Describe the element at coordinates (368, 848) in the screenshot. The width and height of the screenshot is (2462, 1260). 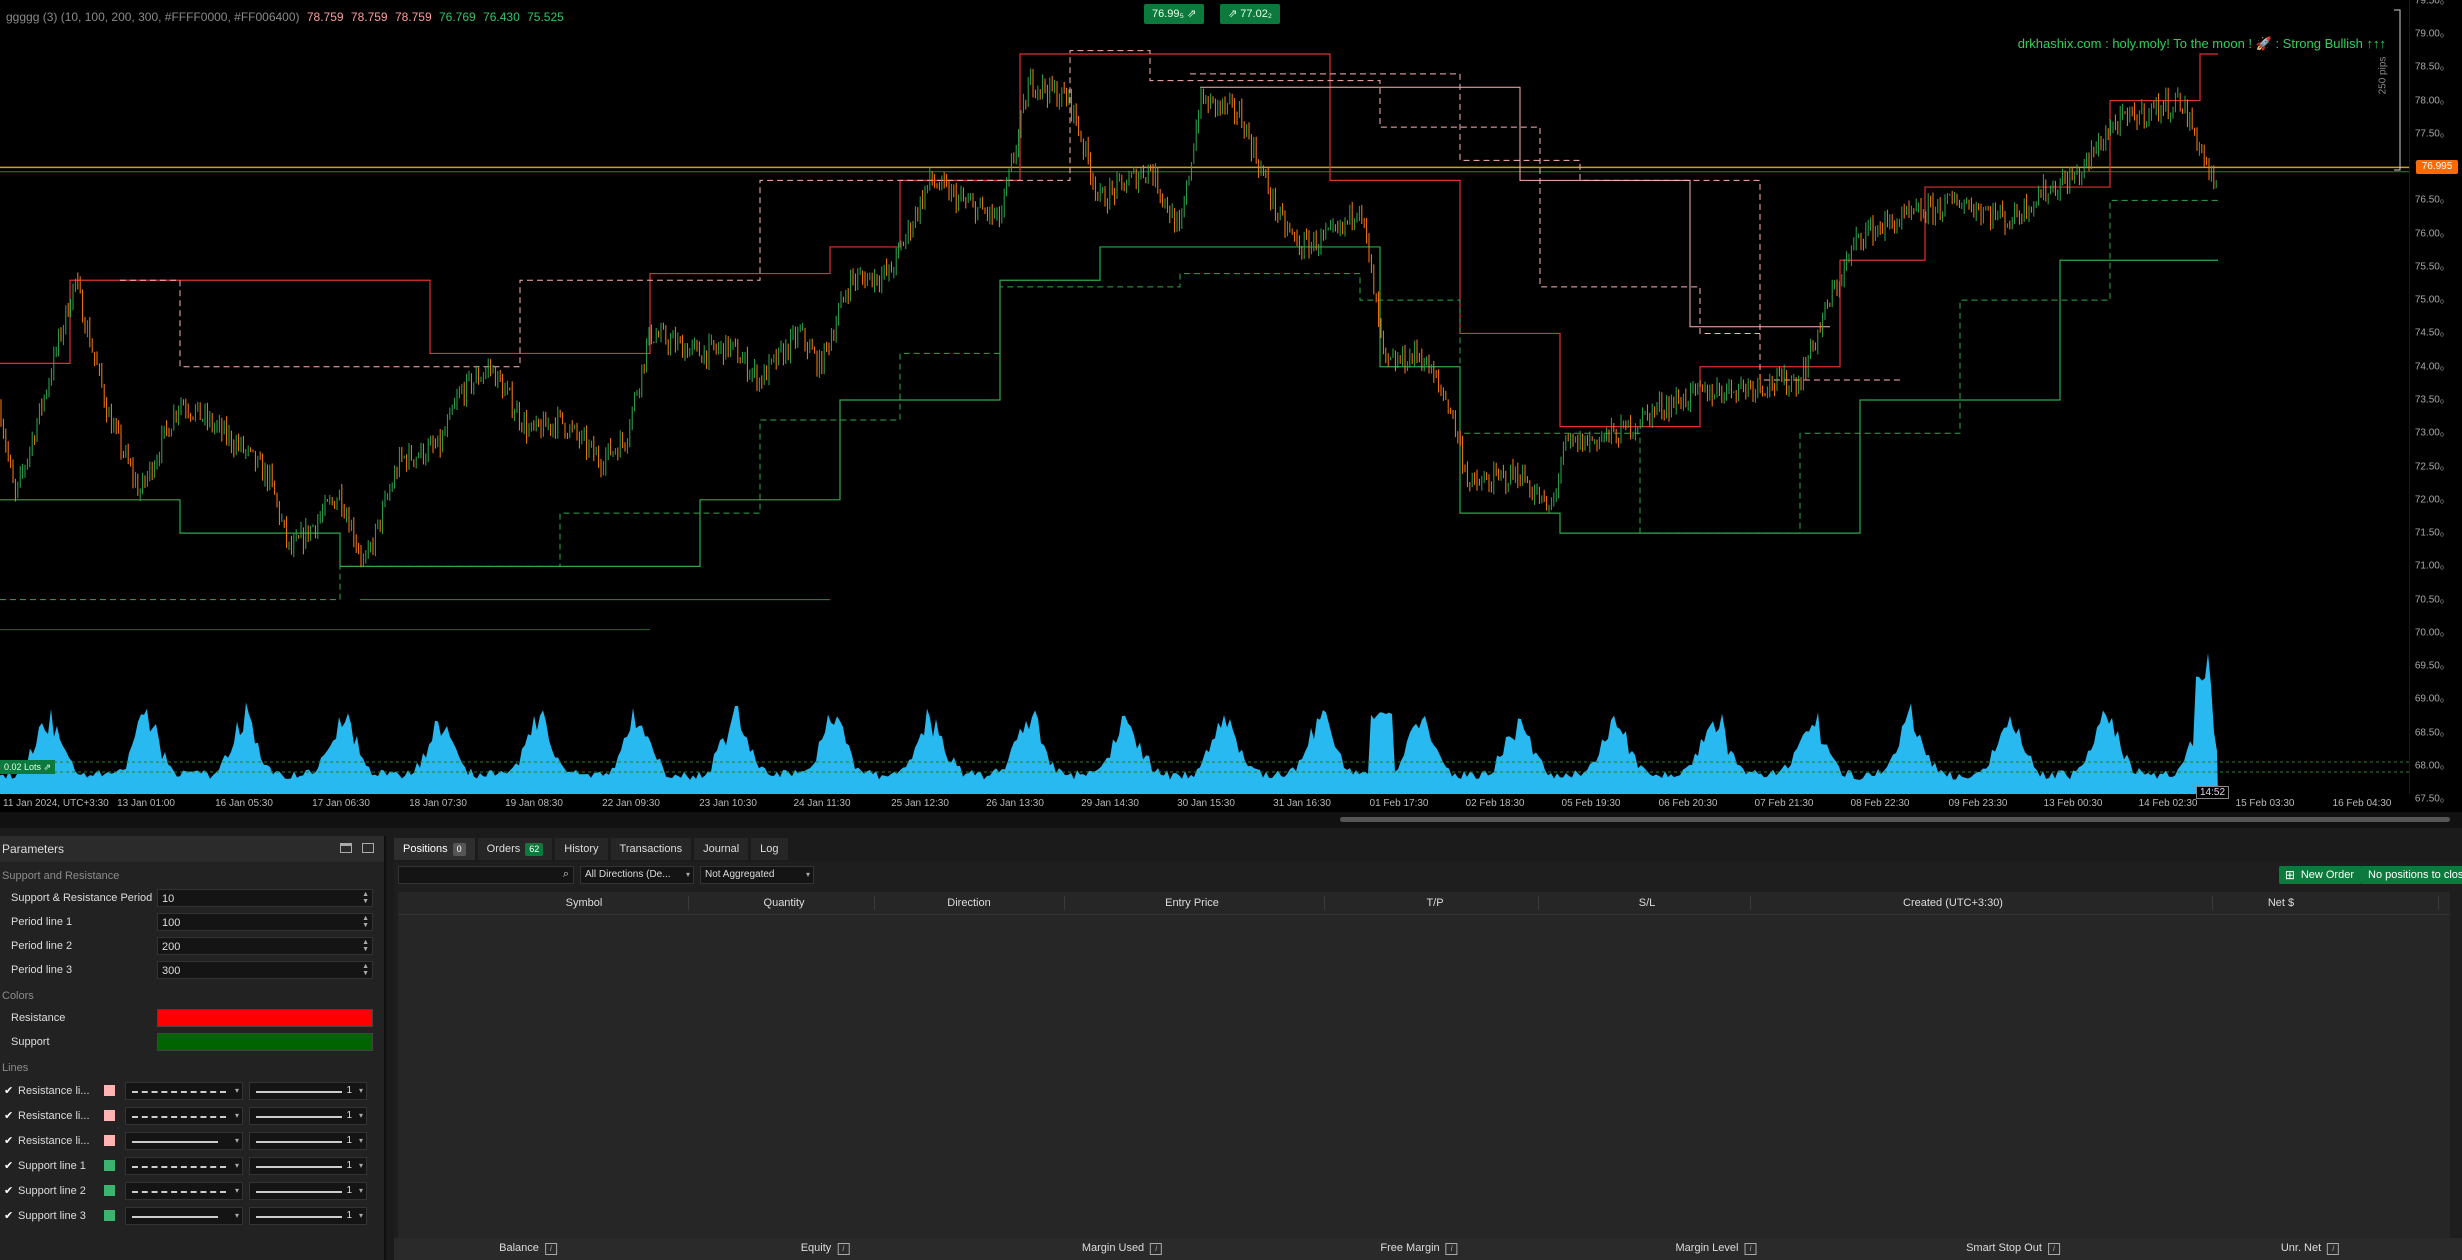
I see `maximize-icon` at that location.